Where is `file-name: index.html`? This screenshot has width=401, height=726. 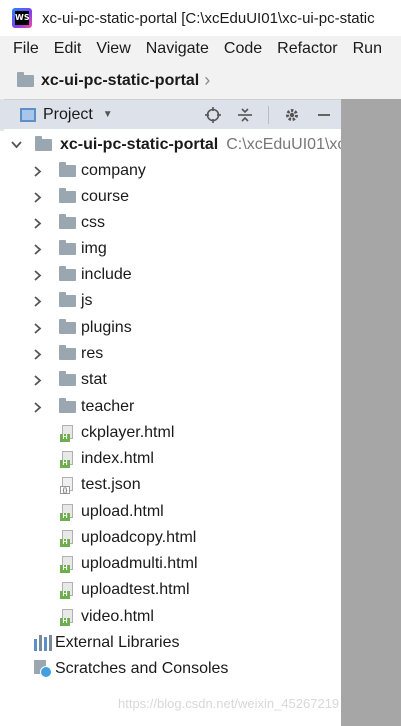
file-name: index.html is located at coordinates (117, 458).